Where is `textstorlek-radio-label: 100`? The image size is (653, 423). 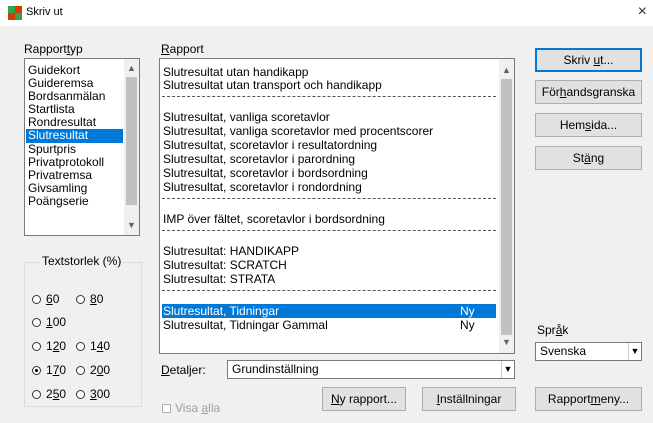
textstorlek-radio-label: 100 is located at coordinates (56, 322).